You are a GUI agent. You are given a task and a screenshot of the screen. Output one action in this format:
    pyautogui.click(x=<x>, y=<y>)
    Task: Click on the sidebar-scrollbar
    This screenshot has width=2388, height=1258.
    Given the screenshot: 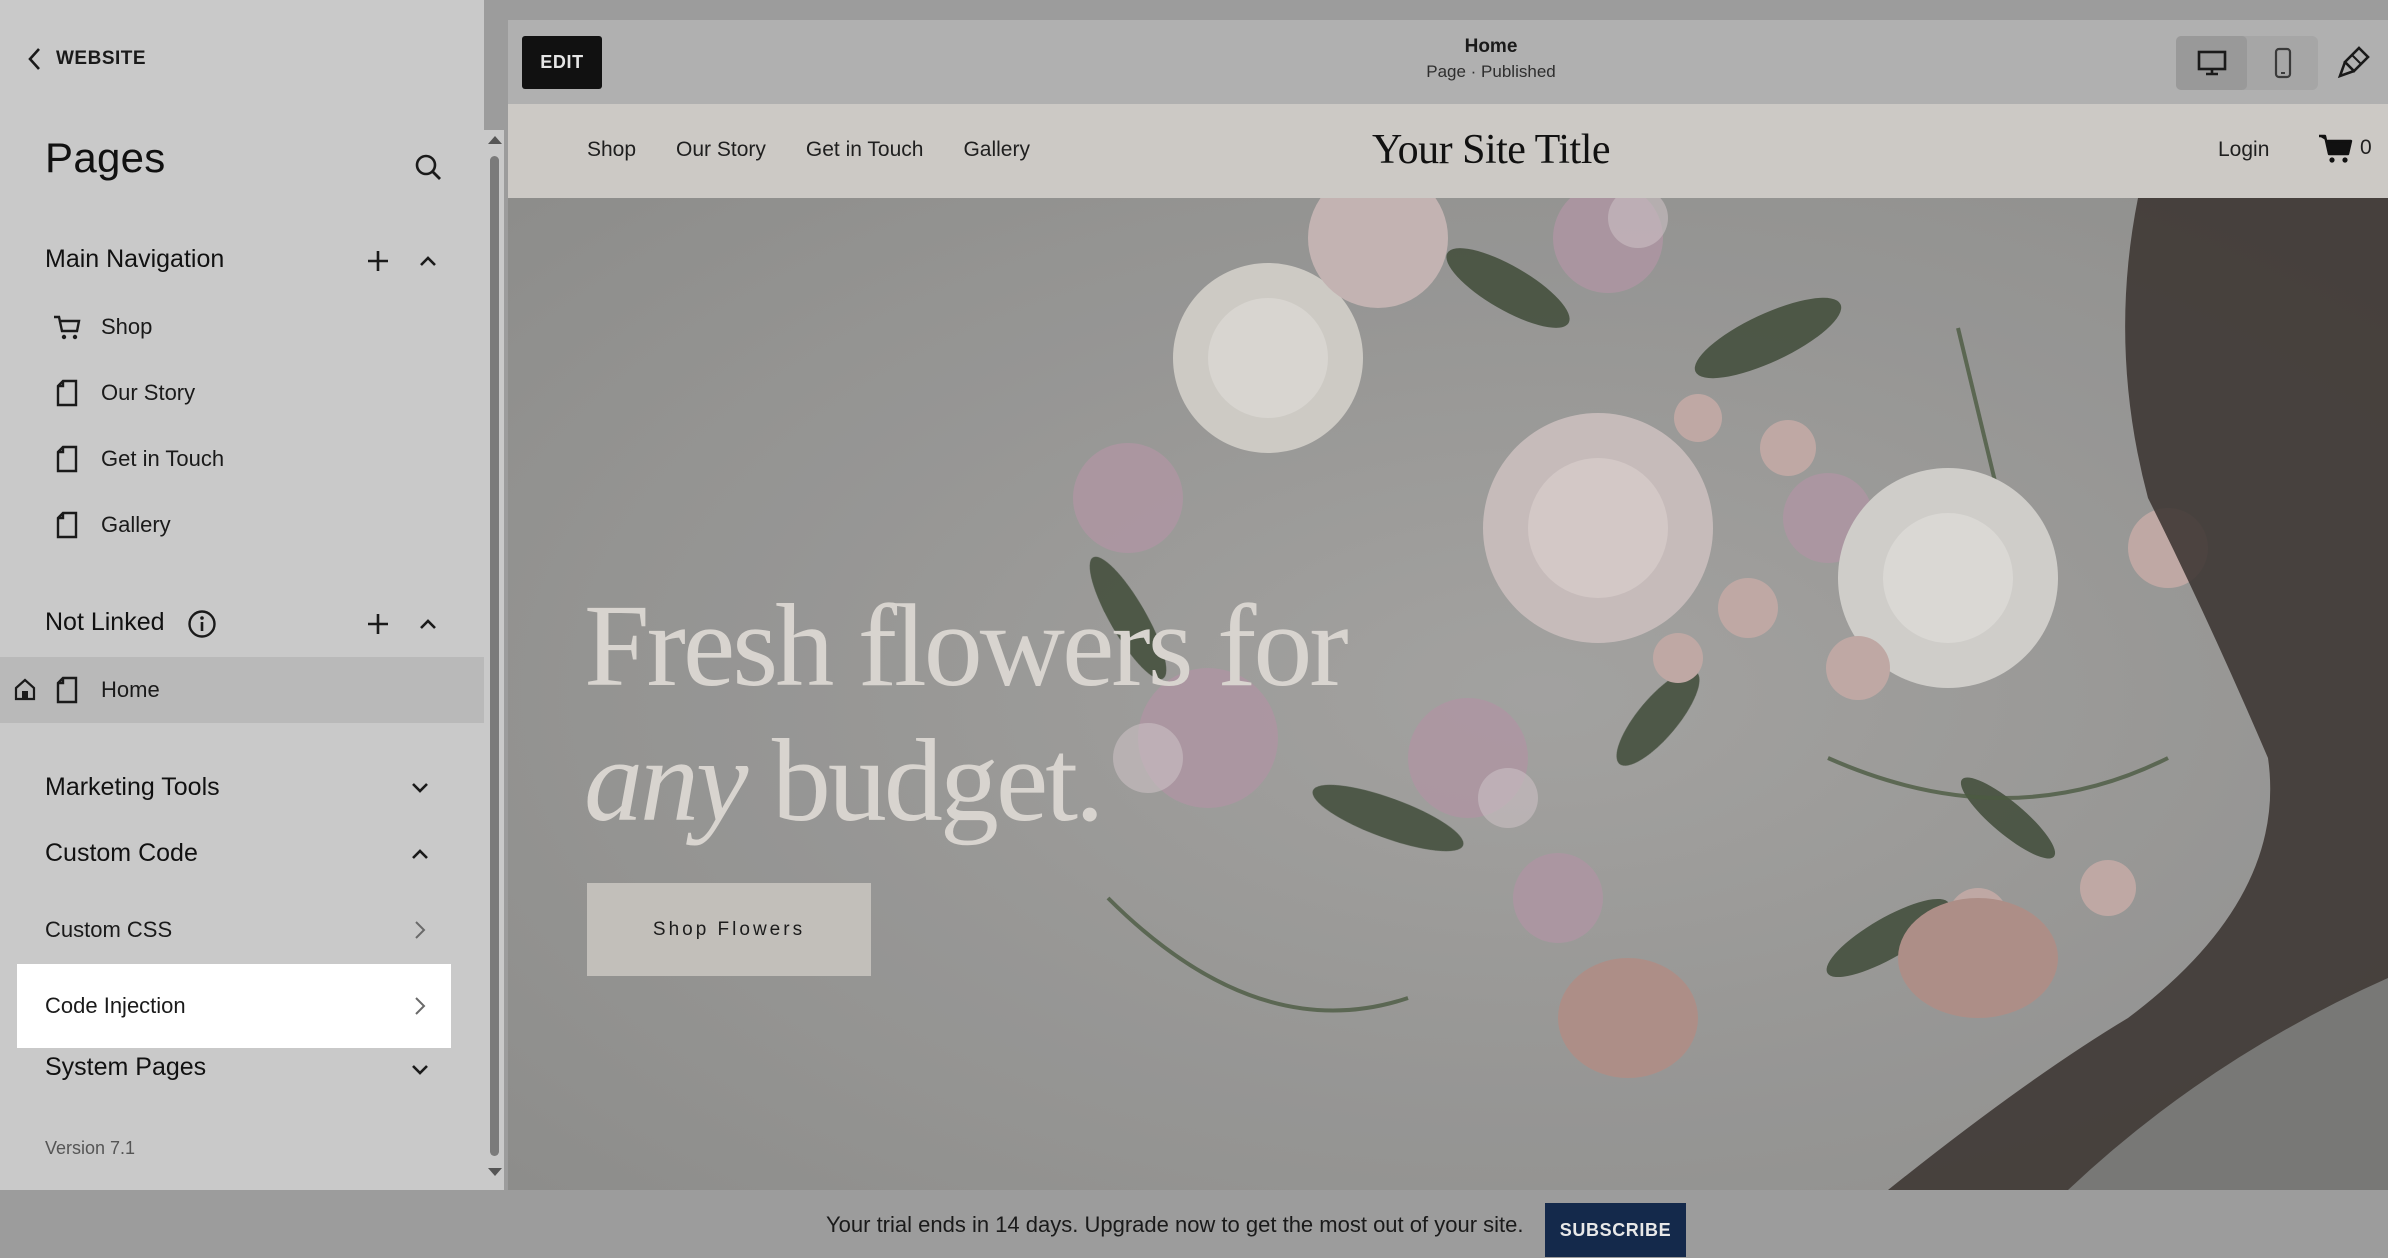 What is the action you would take?
    pyautogui.click(x=494, y=660)
    